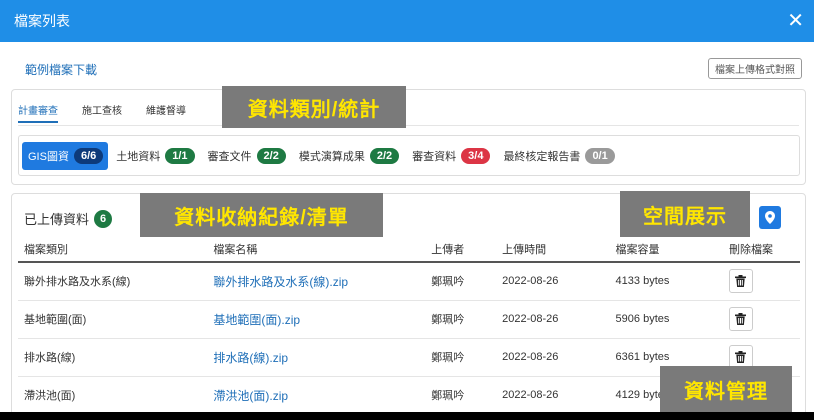 The width and height of the screenshot is (814, 420). What do you see at coordinates (316, 394) in the screenshot?
I see `cell-filename-link: 滯洪池(面).zip` at bounding box center [316, 394].